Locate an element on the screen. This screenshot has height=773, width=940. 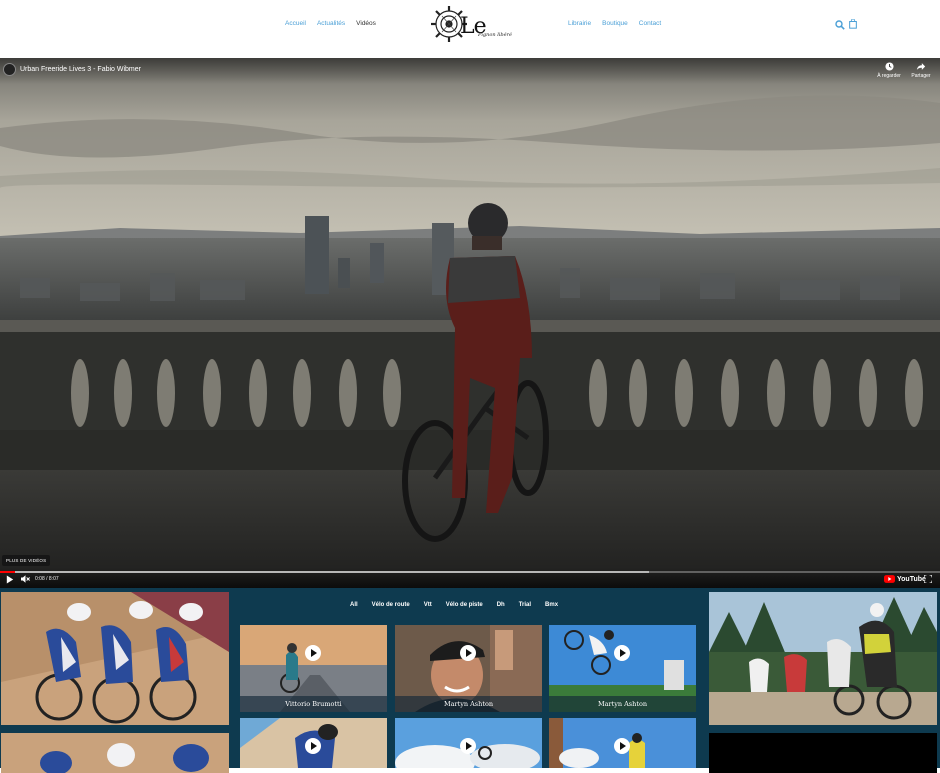
play-icon is located at coordinates (10, 579).